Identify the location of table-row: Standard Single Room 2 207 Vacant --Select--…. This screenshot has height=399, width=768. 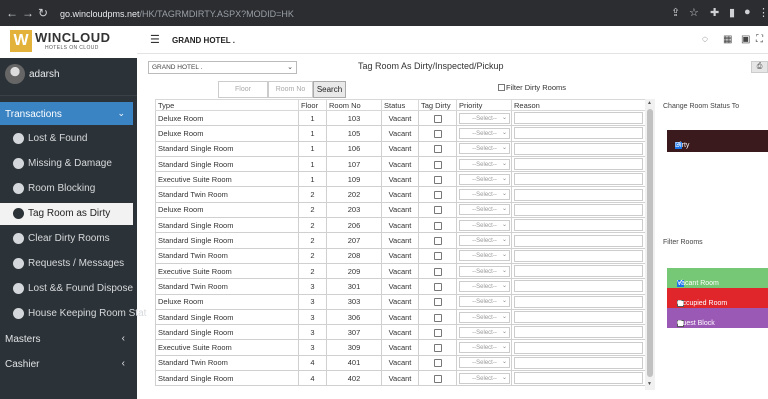
(400, 240).